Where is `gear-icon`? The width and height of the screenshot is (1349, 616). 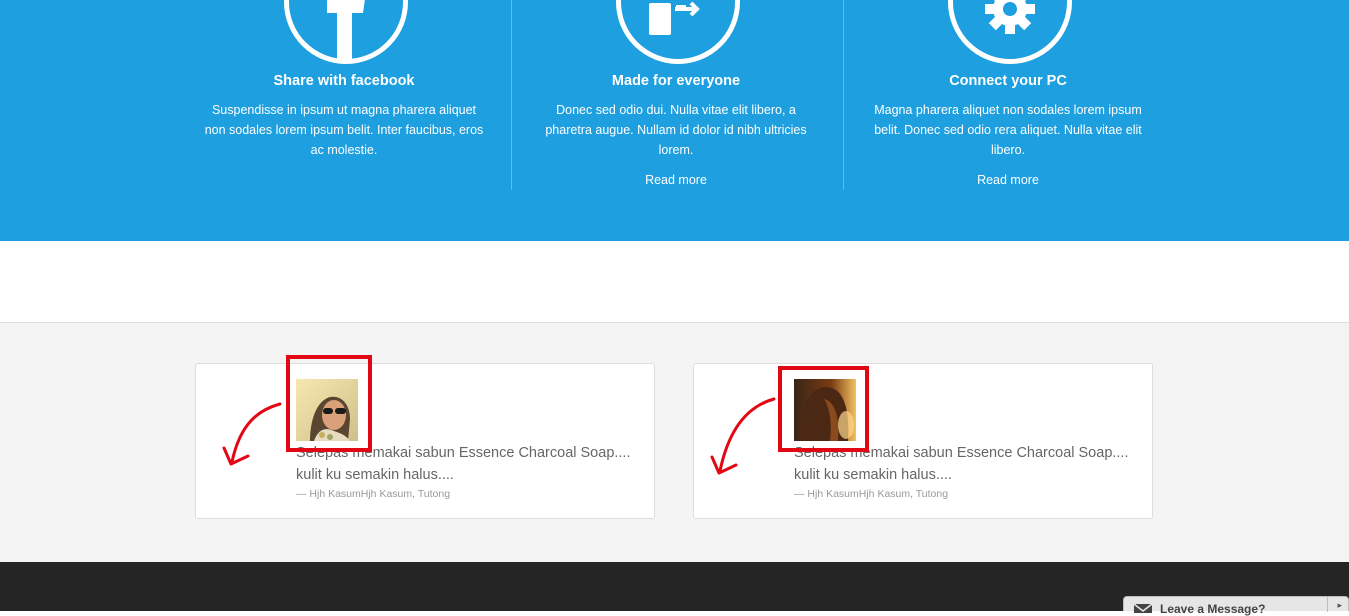
gear-icon is located at coordinates (1010, 32).